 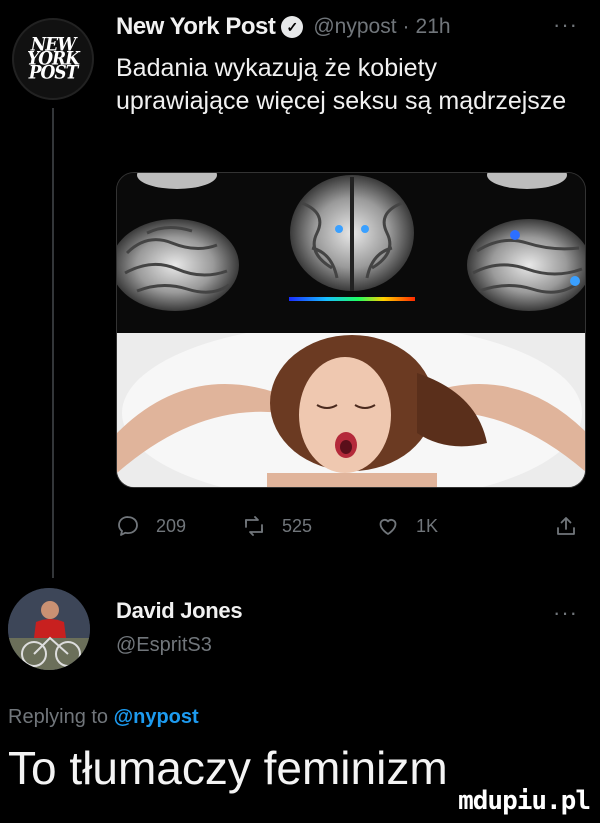 I want to click on tweet-header: New York Post ✓ @nypost · 21h ···, so click(x=351, y=27).